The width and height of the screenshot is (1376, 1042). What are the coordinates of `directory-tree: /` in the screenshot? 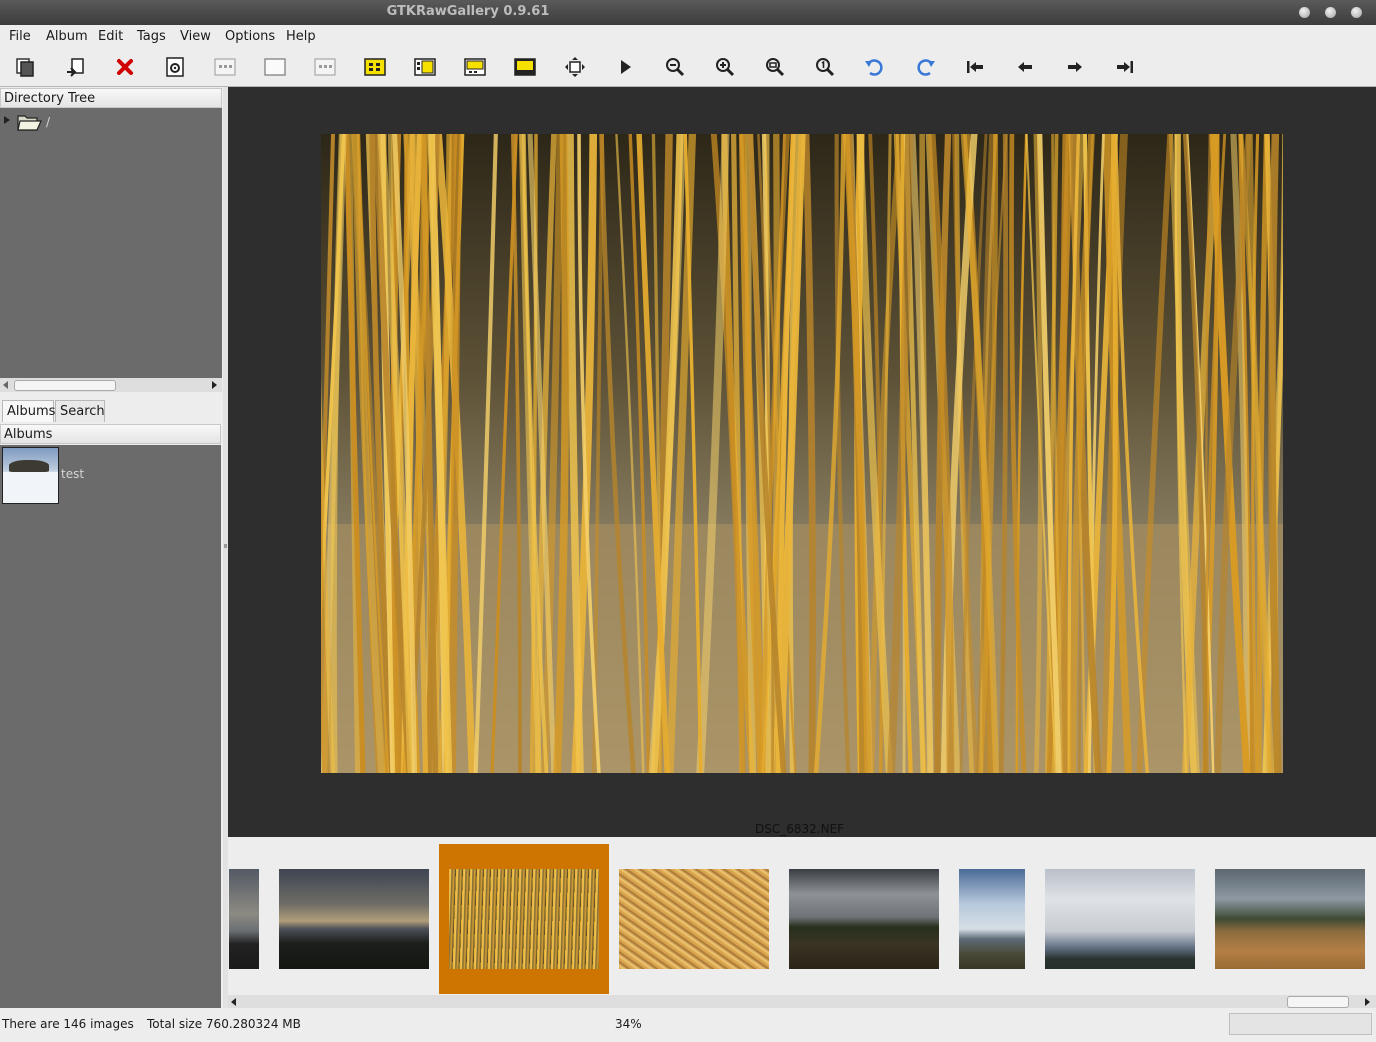 It's located at (111, 243).